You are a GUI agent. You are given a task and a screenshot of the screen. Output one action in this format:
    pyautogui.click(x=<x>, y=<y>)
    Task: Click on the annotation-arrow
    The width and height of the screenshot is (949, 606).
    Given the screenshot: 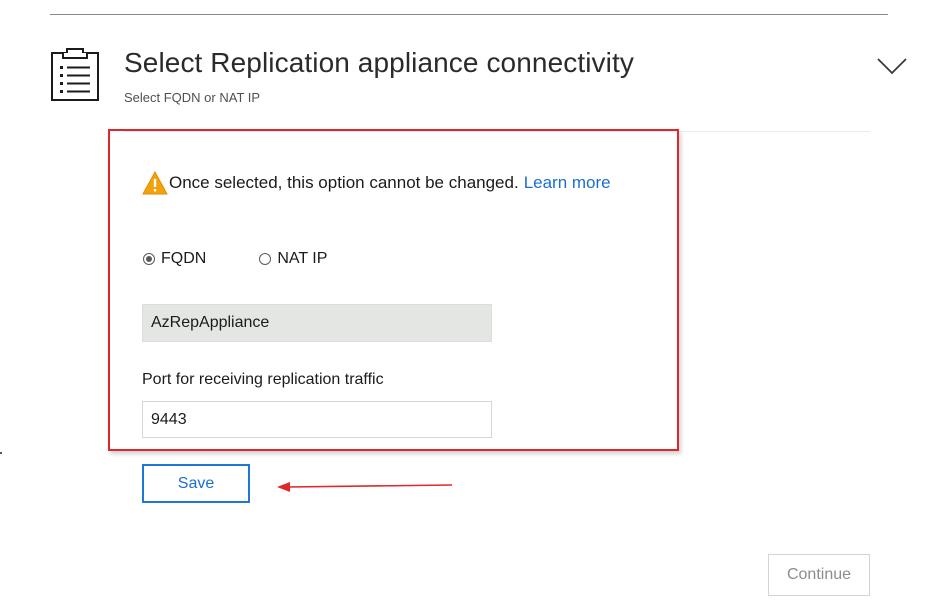 What is the action you would take?
    pyautogui.click(x=365, y=487)
    